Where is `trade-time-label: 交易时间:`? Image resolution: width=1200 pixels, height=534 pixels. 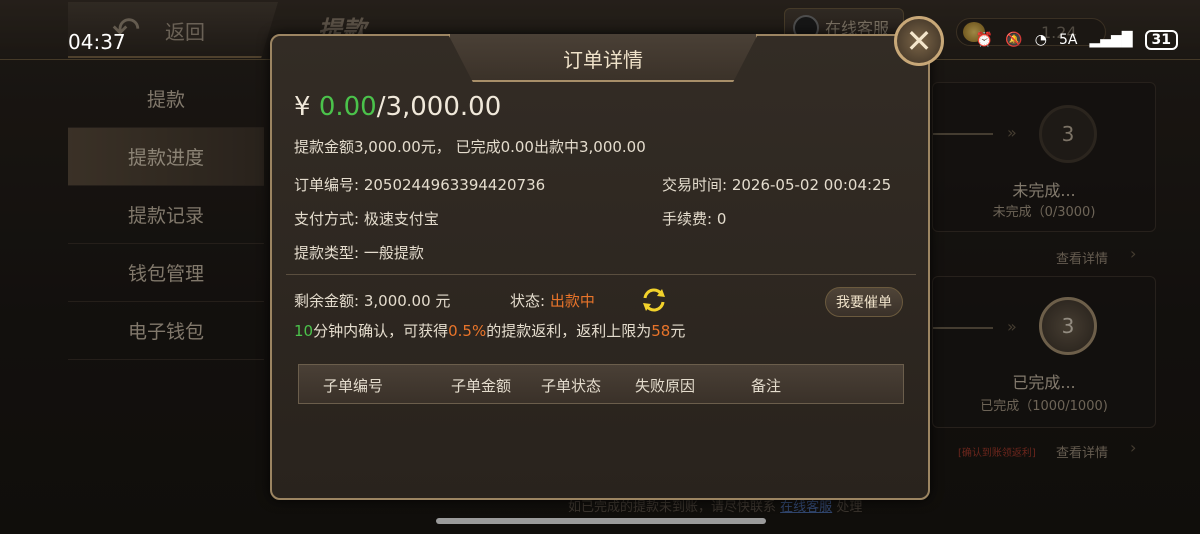
trade-time-label: 交易时间: is located at coordinates (695, 185).